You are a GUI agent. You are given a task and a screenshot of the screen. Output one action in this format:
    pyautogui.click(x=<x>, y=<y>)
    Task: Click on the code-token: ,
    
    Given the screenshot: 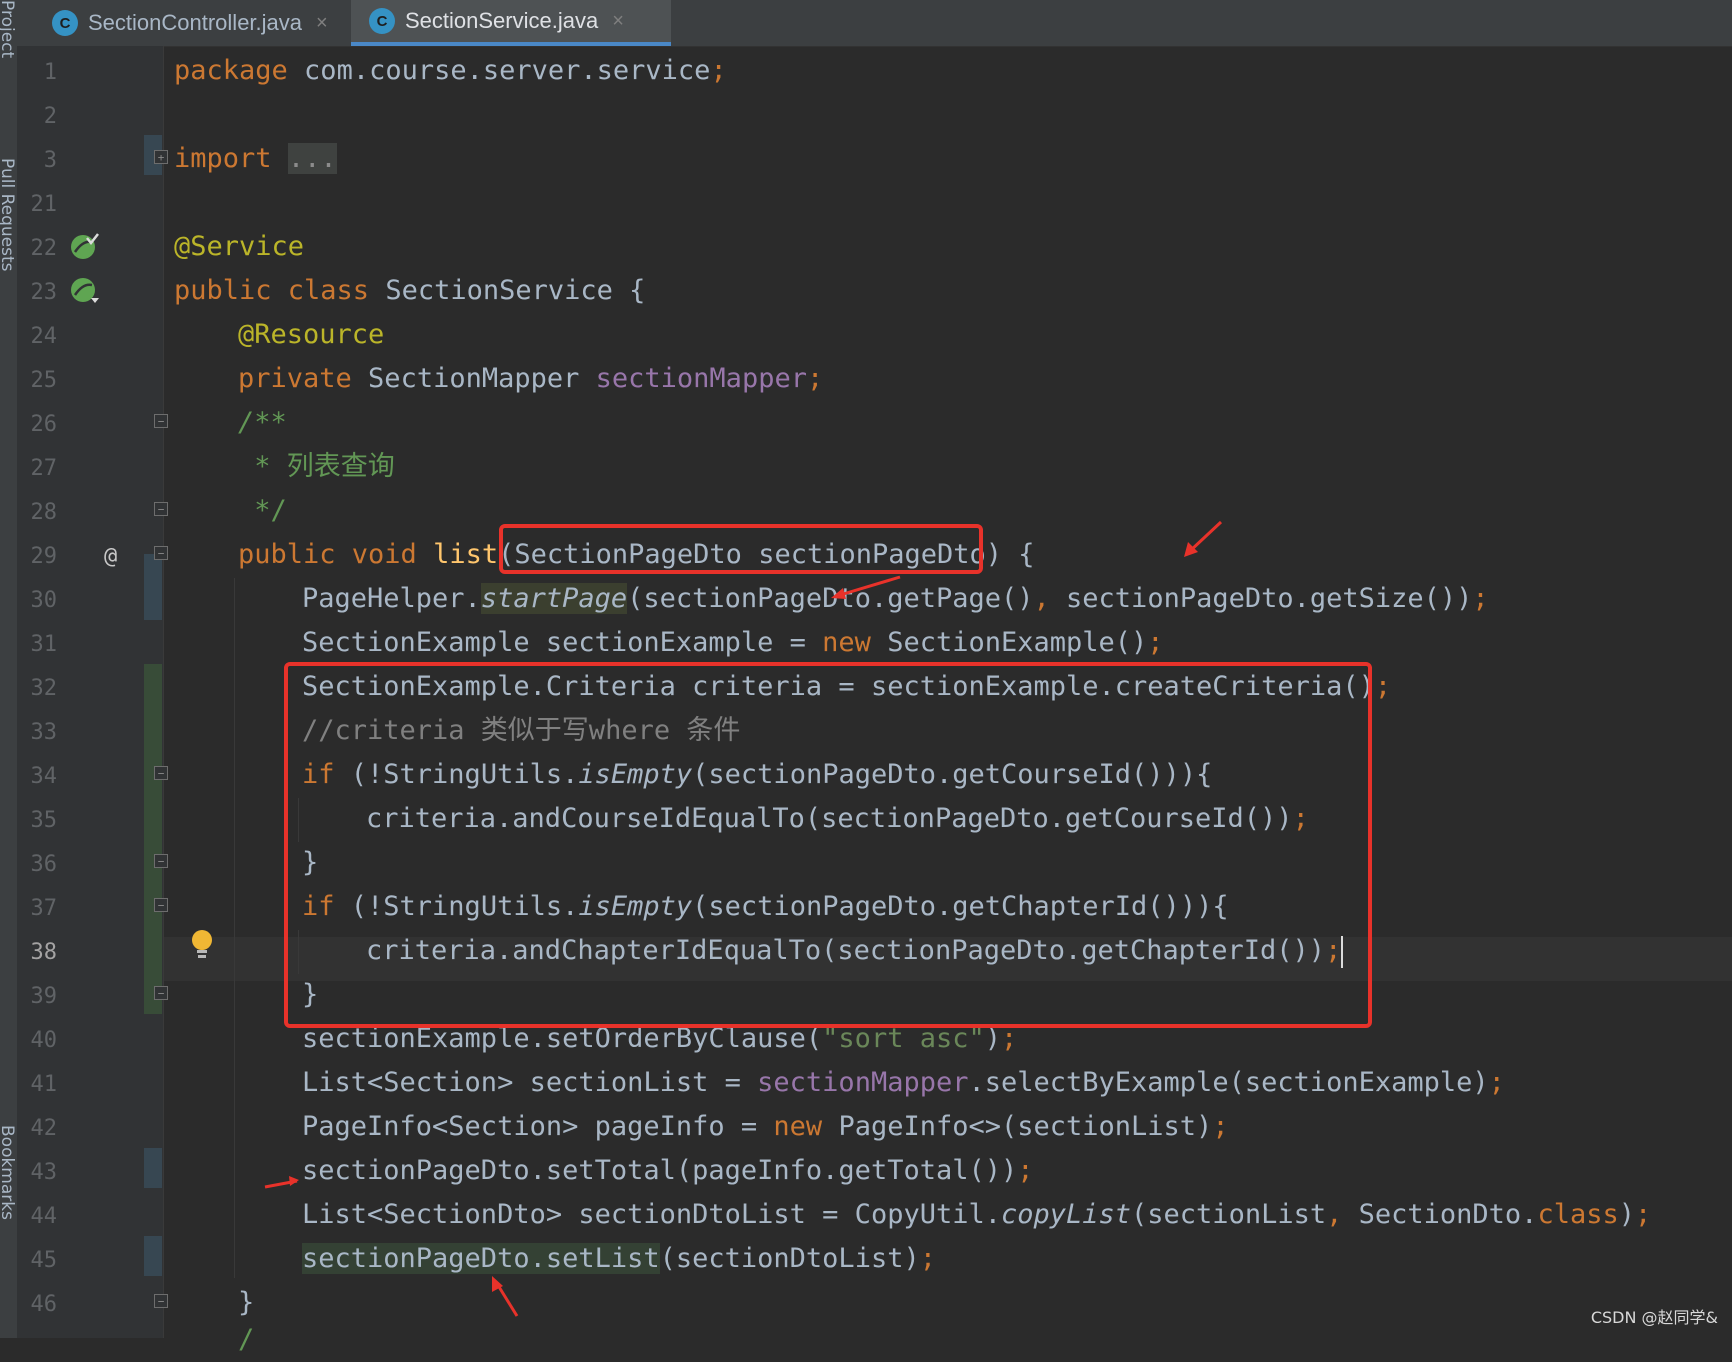 What is the action you would take?
    pyautogui.click(x=1041, y=598)
    